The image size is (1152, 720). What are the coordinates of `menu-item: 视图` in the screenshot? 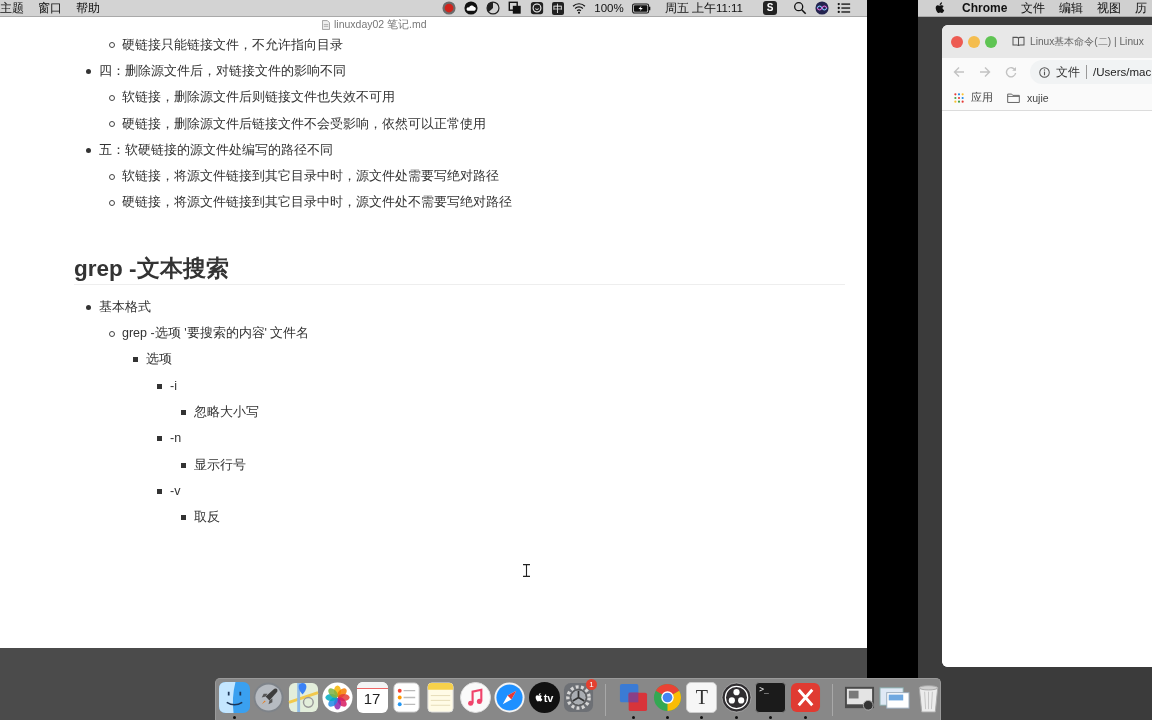 It's located at (1109, 8).